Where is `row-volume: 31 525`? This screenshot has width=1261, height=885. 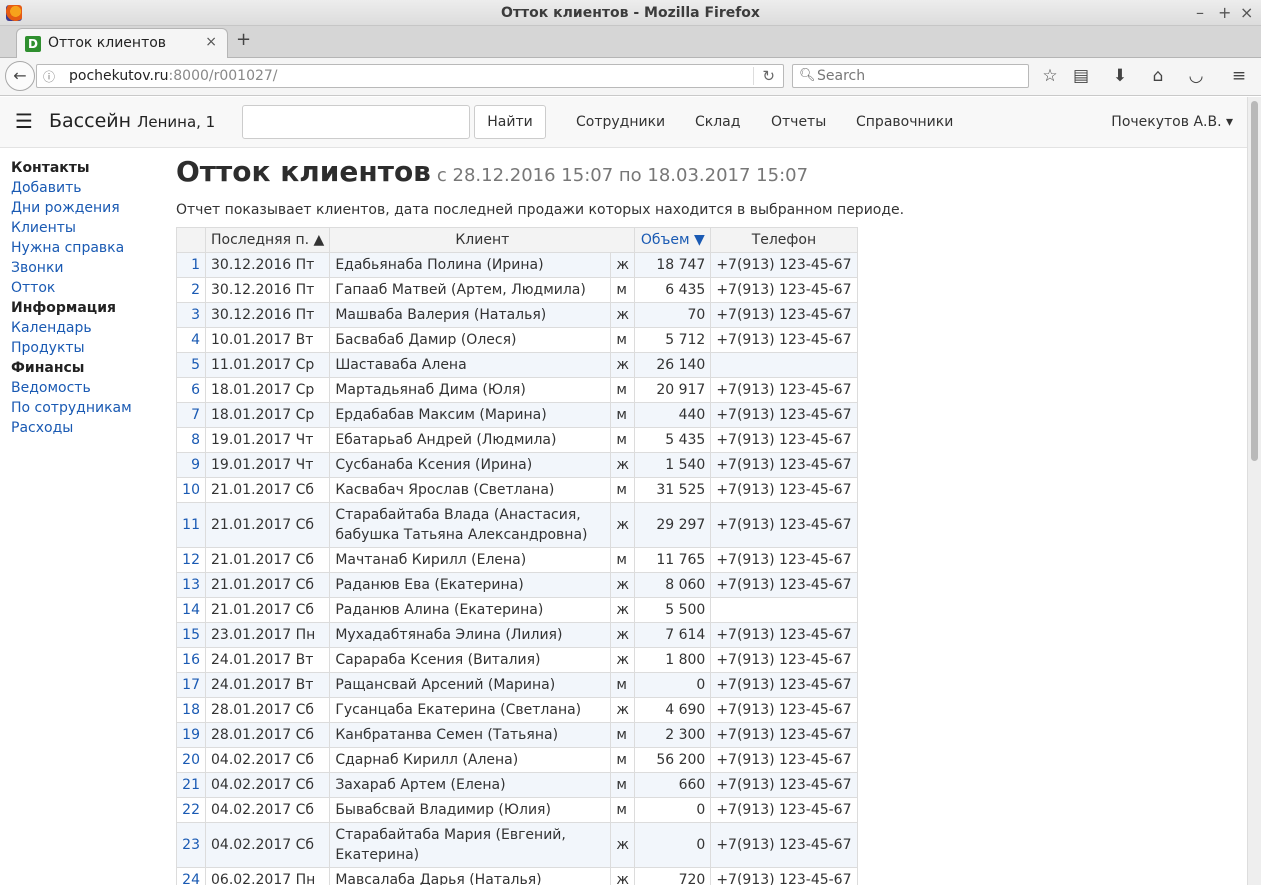 row-volume: 31 525 is located at coordinates (673, 490).